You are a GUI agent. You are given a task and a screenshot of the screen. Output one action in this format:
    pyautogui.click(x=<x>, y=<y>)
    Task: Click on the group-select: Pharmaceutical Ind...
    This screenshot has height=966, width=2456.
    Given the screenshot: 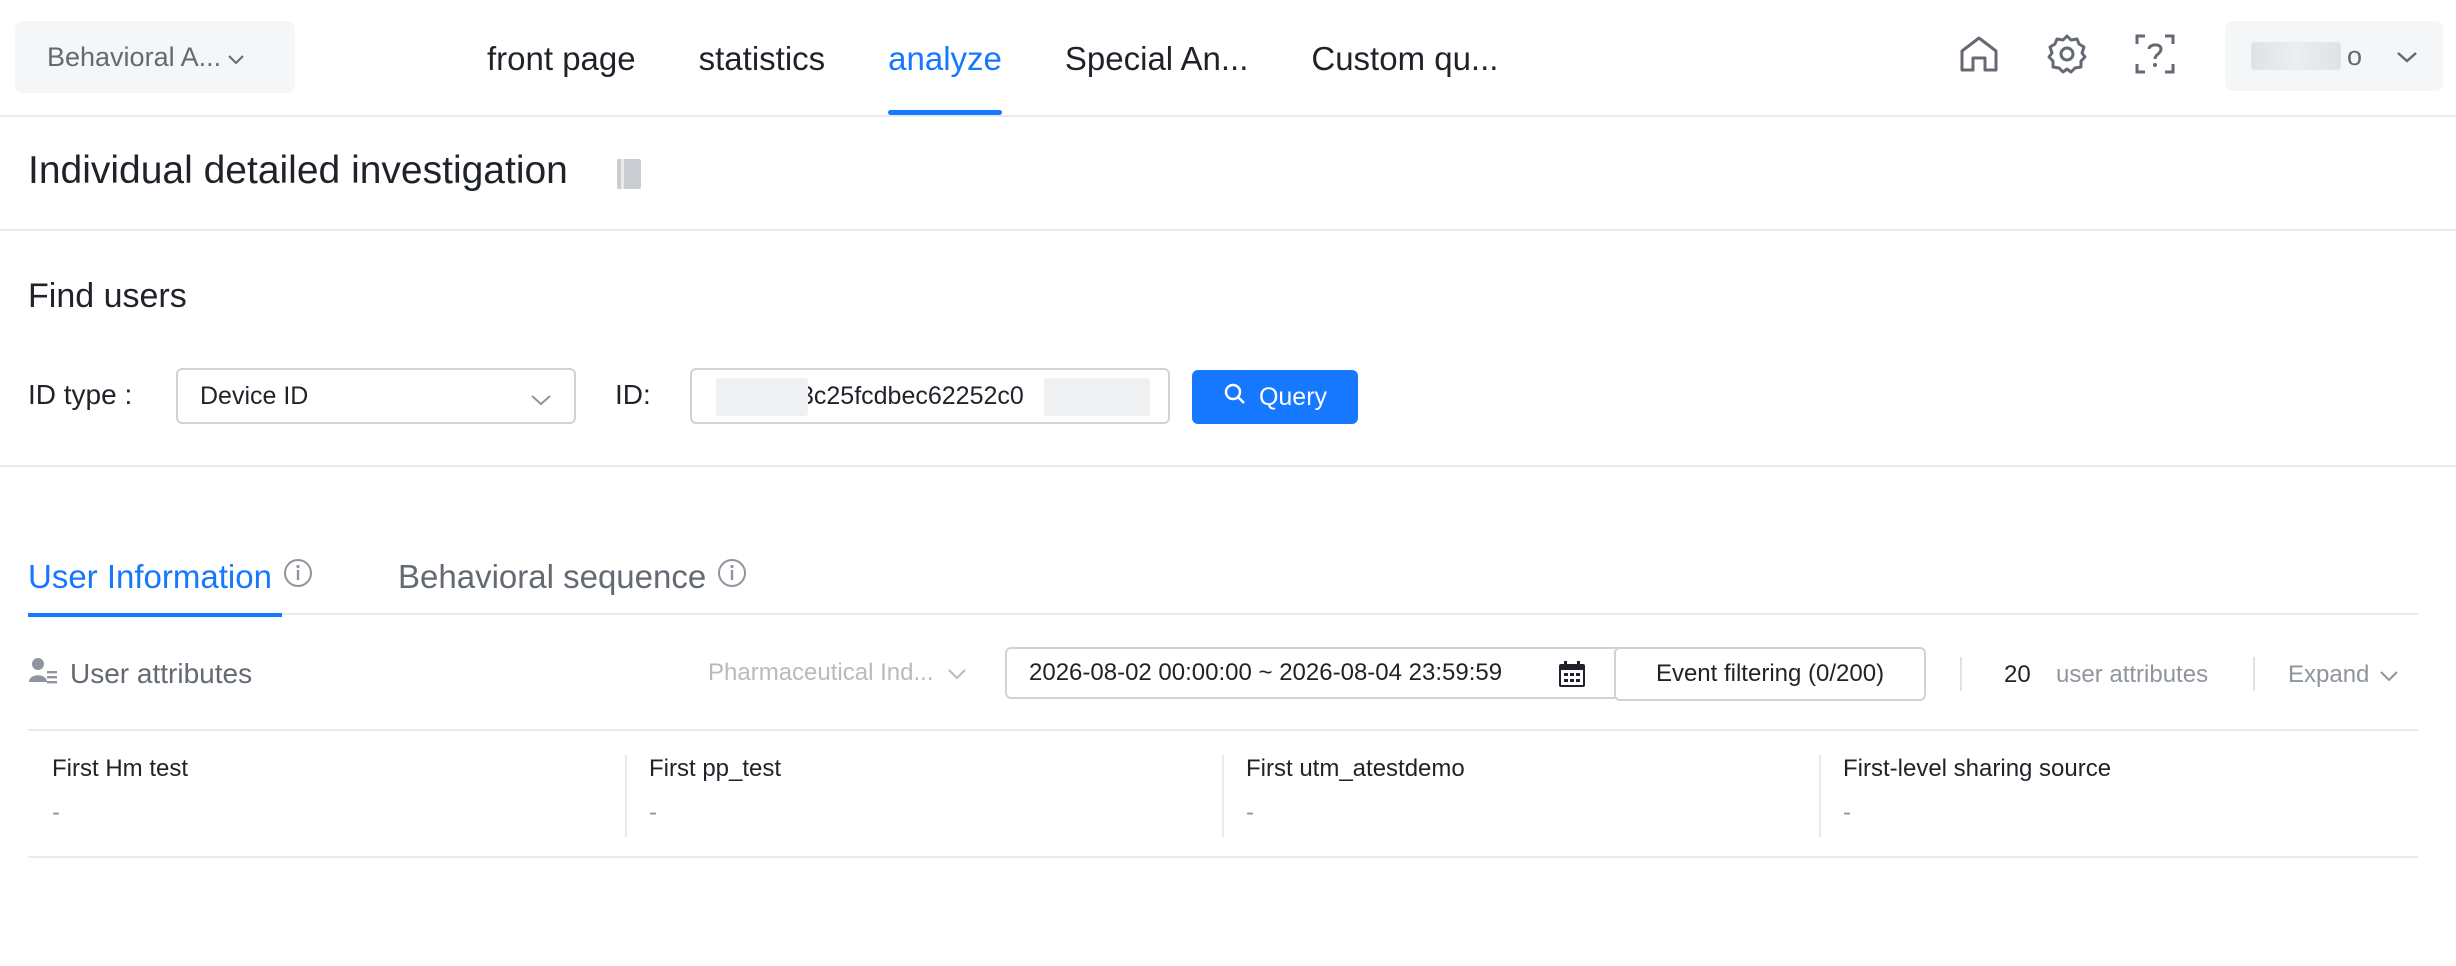 What is the action you would take?
    pyautogui.click(x=837, y=673)
    